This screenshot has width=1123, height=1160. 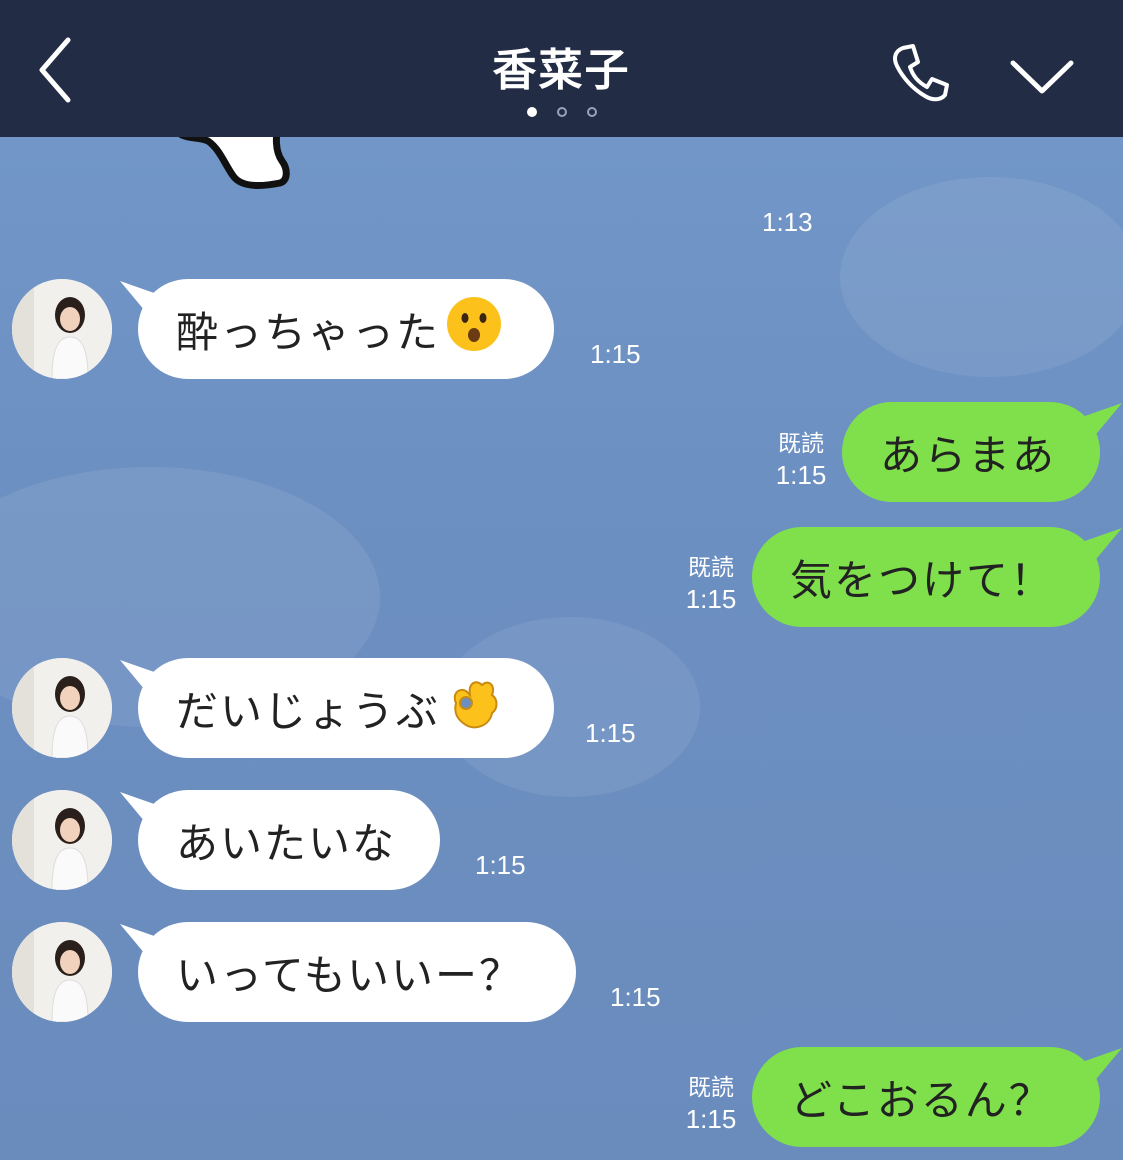 I want to click on message-bubble-outgoing: 気をつけて！, so click(x=926, y=577).